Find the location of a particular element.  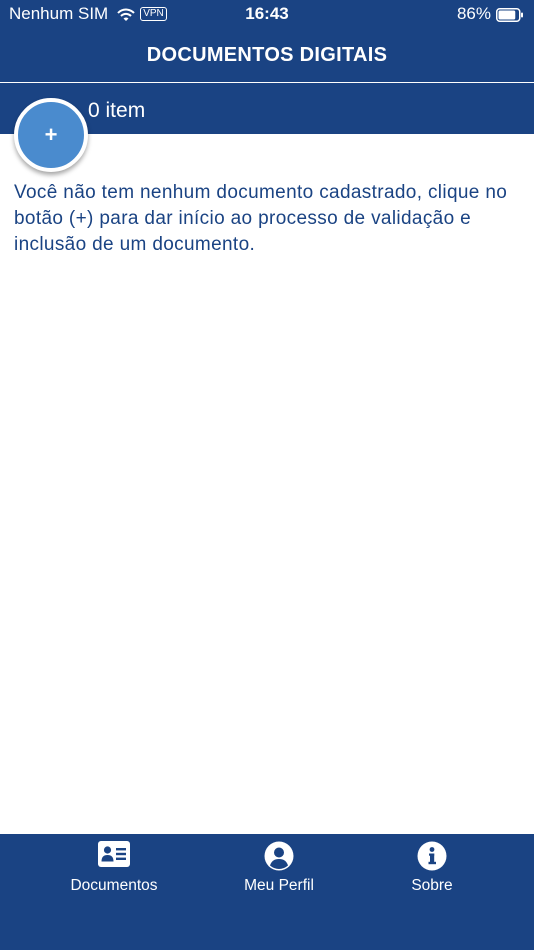

add-document-button: + is located at coordinates (51, 135).